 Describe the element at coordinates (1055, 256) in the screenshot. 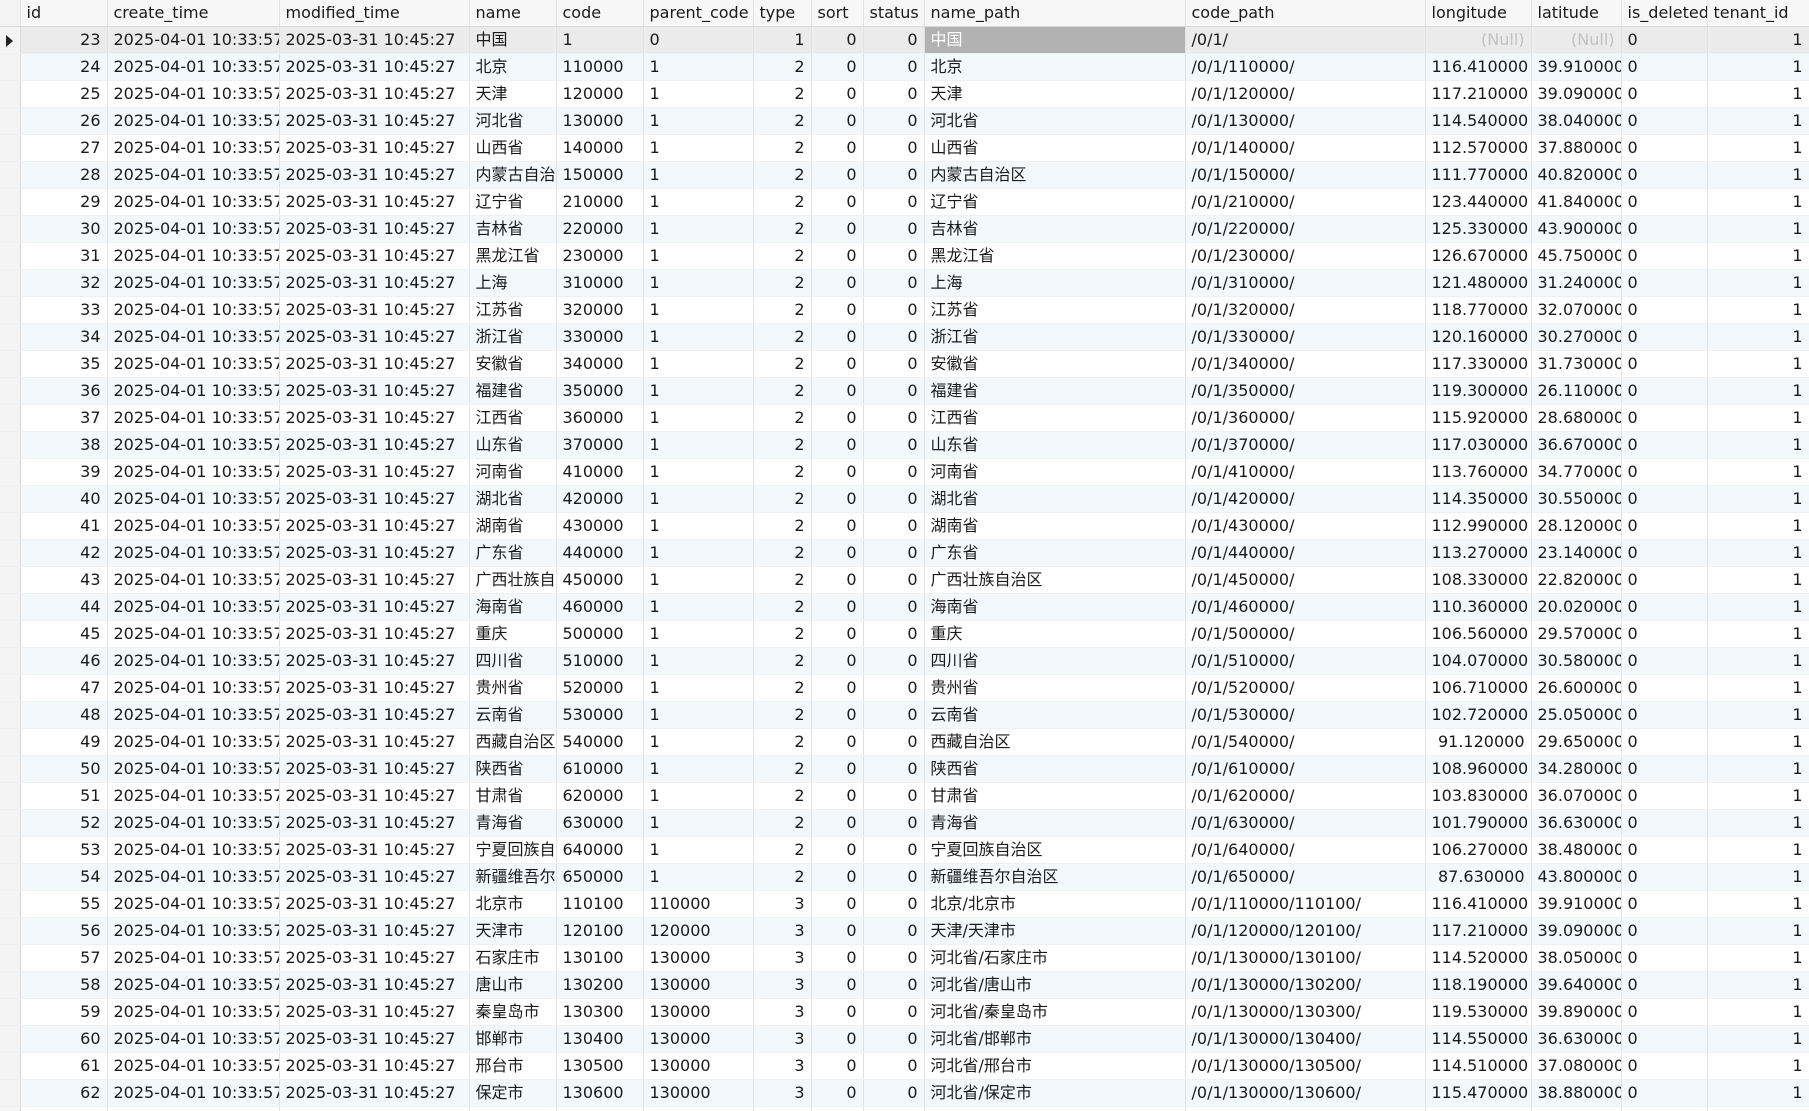

I see `cell-name-path: 黑龙江省` at that location.